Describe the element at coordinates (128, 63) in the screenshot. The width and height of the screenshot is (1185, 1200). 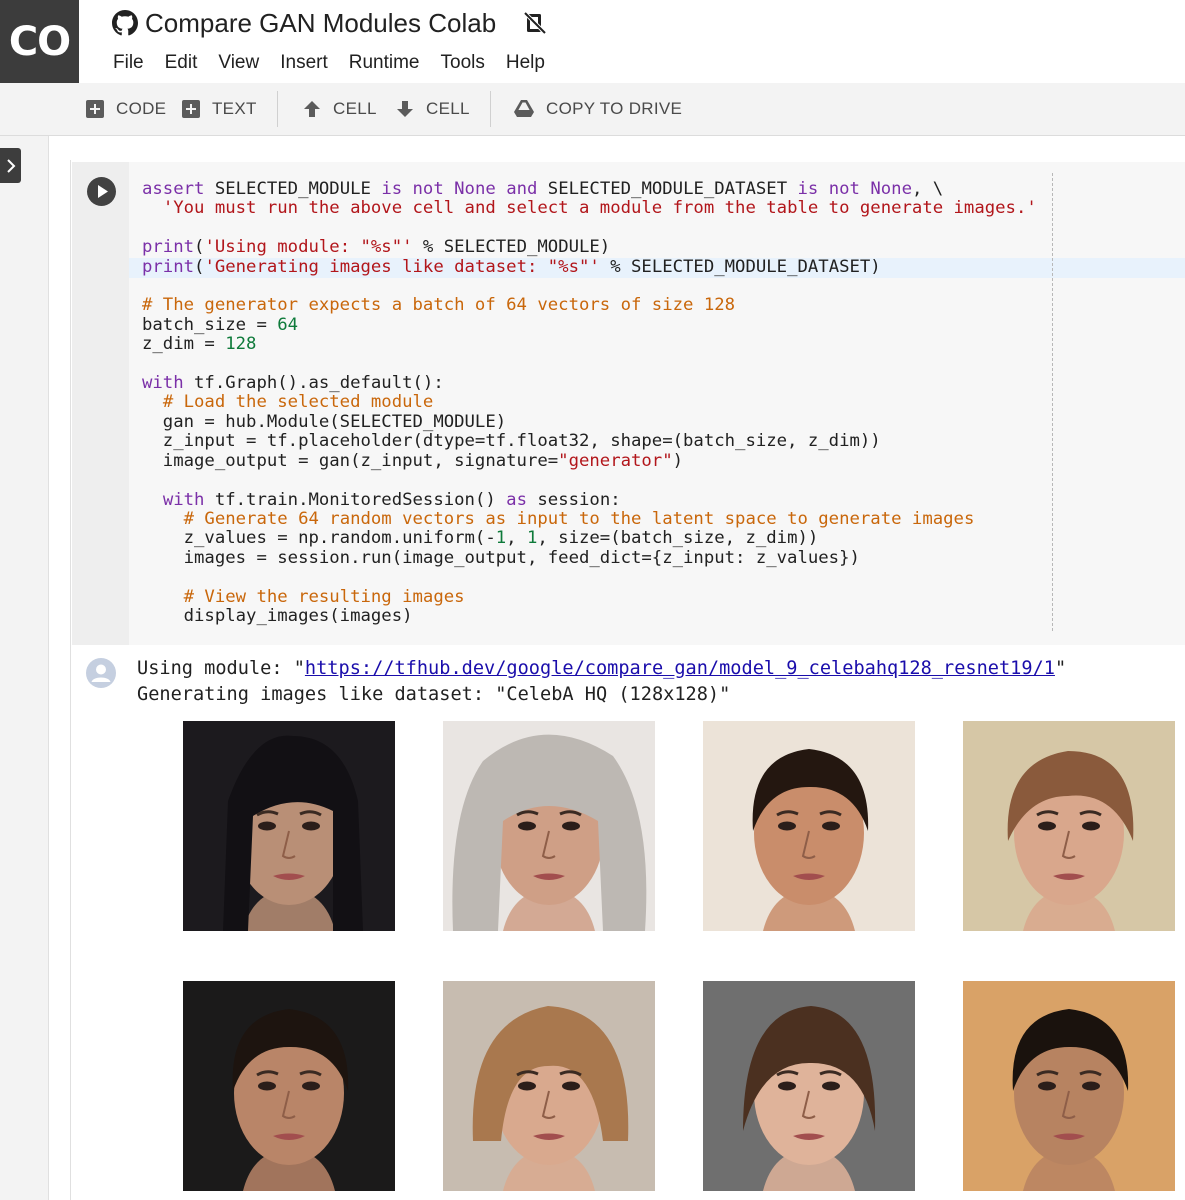
I see `menu-file: File` at that location.